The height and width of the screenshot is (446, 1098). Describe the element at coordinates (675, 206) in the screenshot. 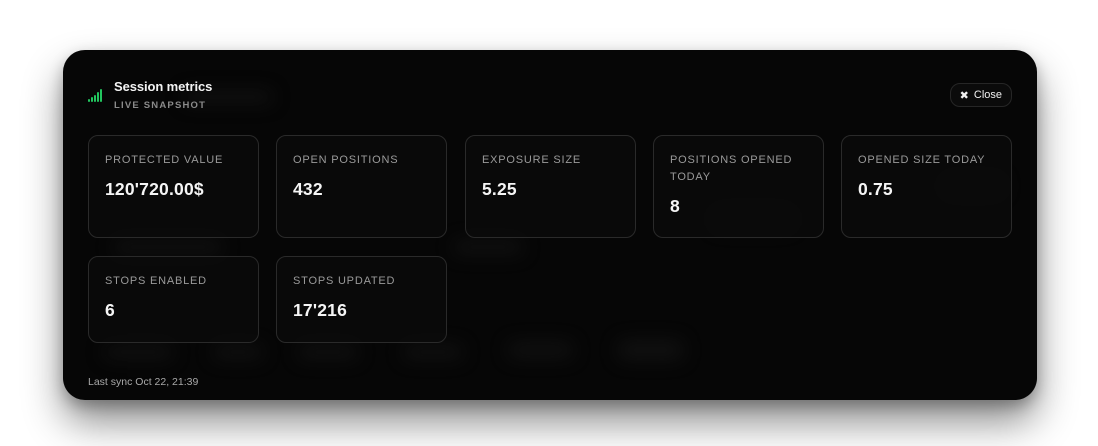

I see `metric-value: 8` at that location.